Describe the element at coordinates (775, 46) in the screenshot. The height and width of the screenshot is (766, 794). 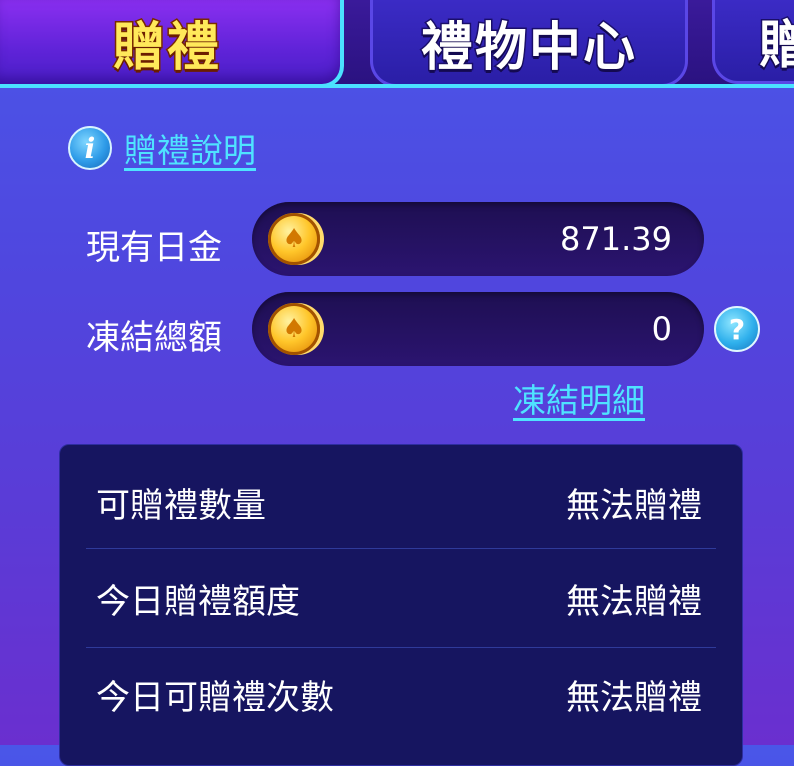
I see `tab-partial-label: 贈` at that location.